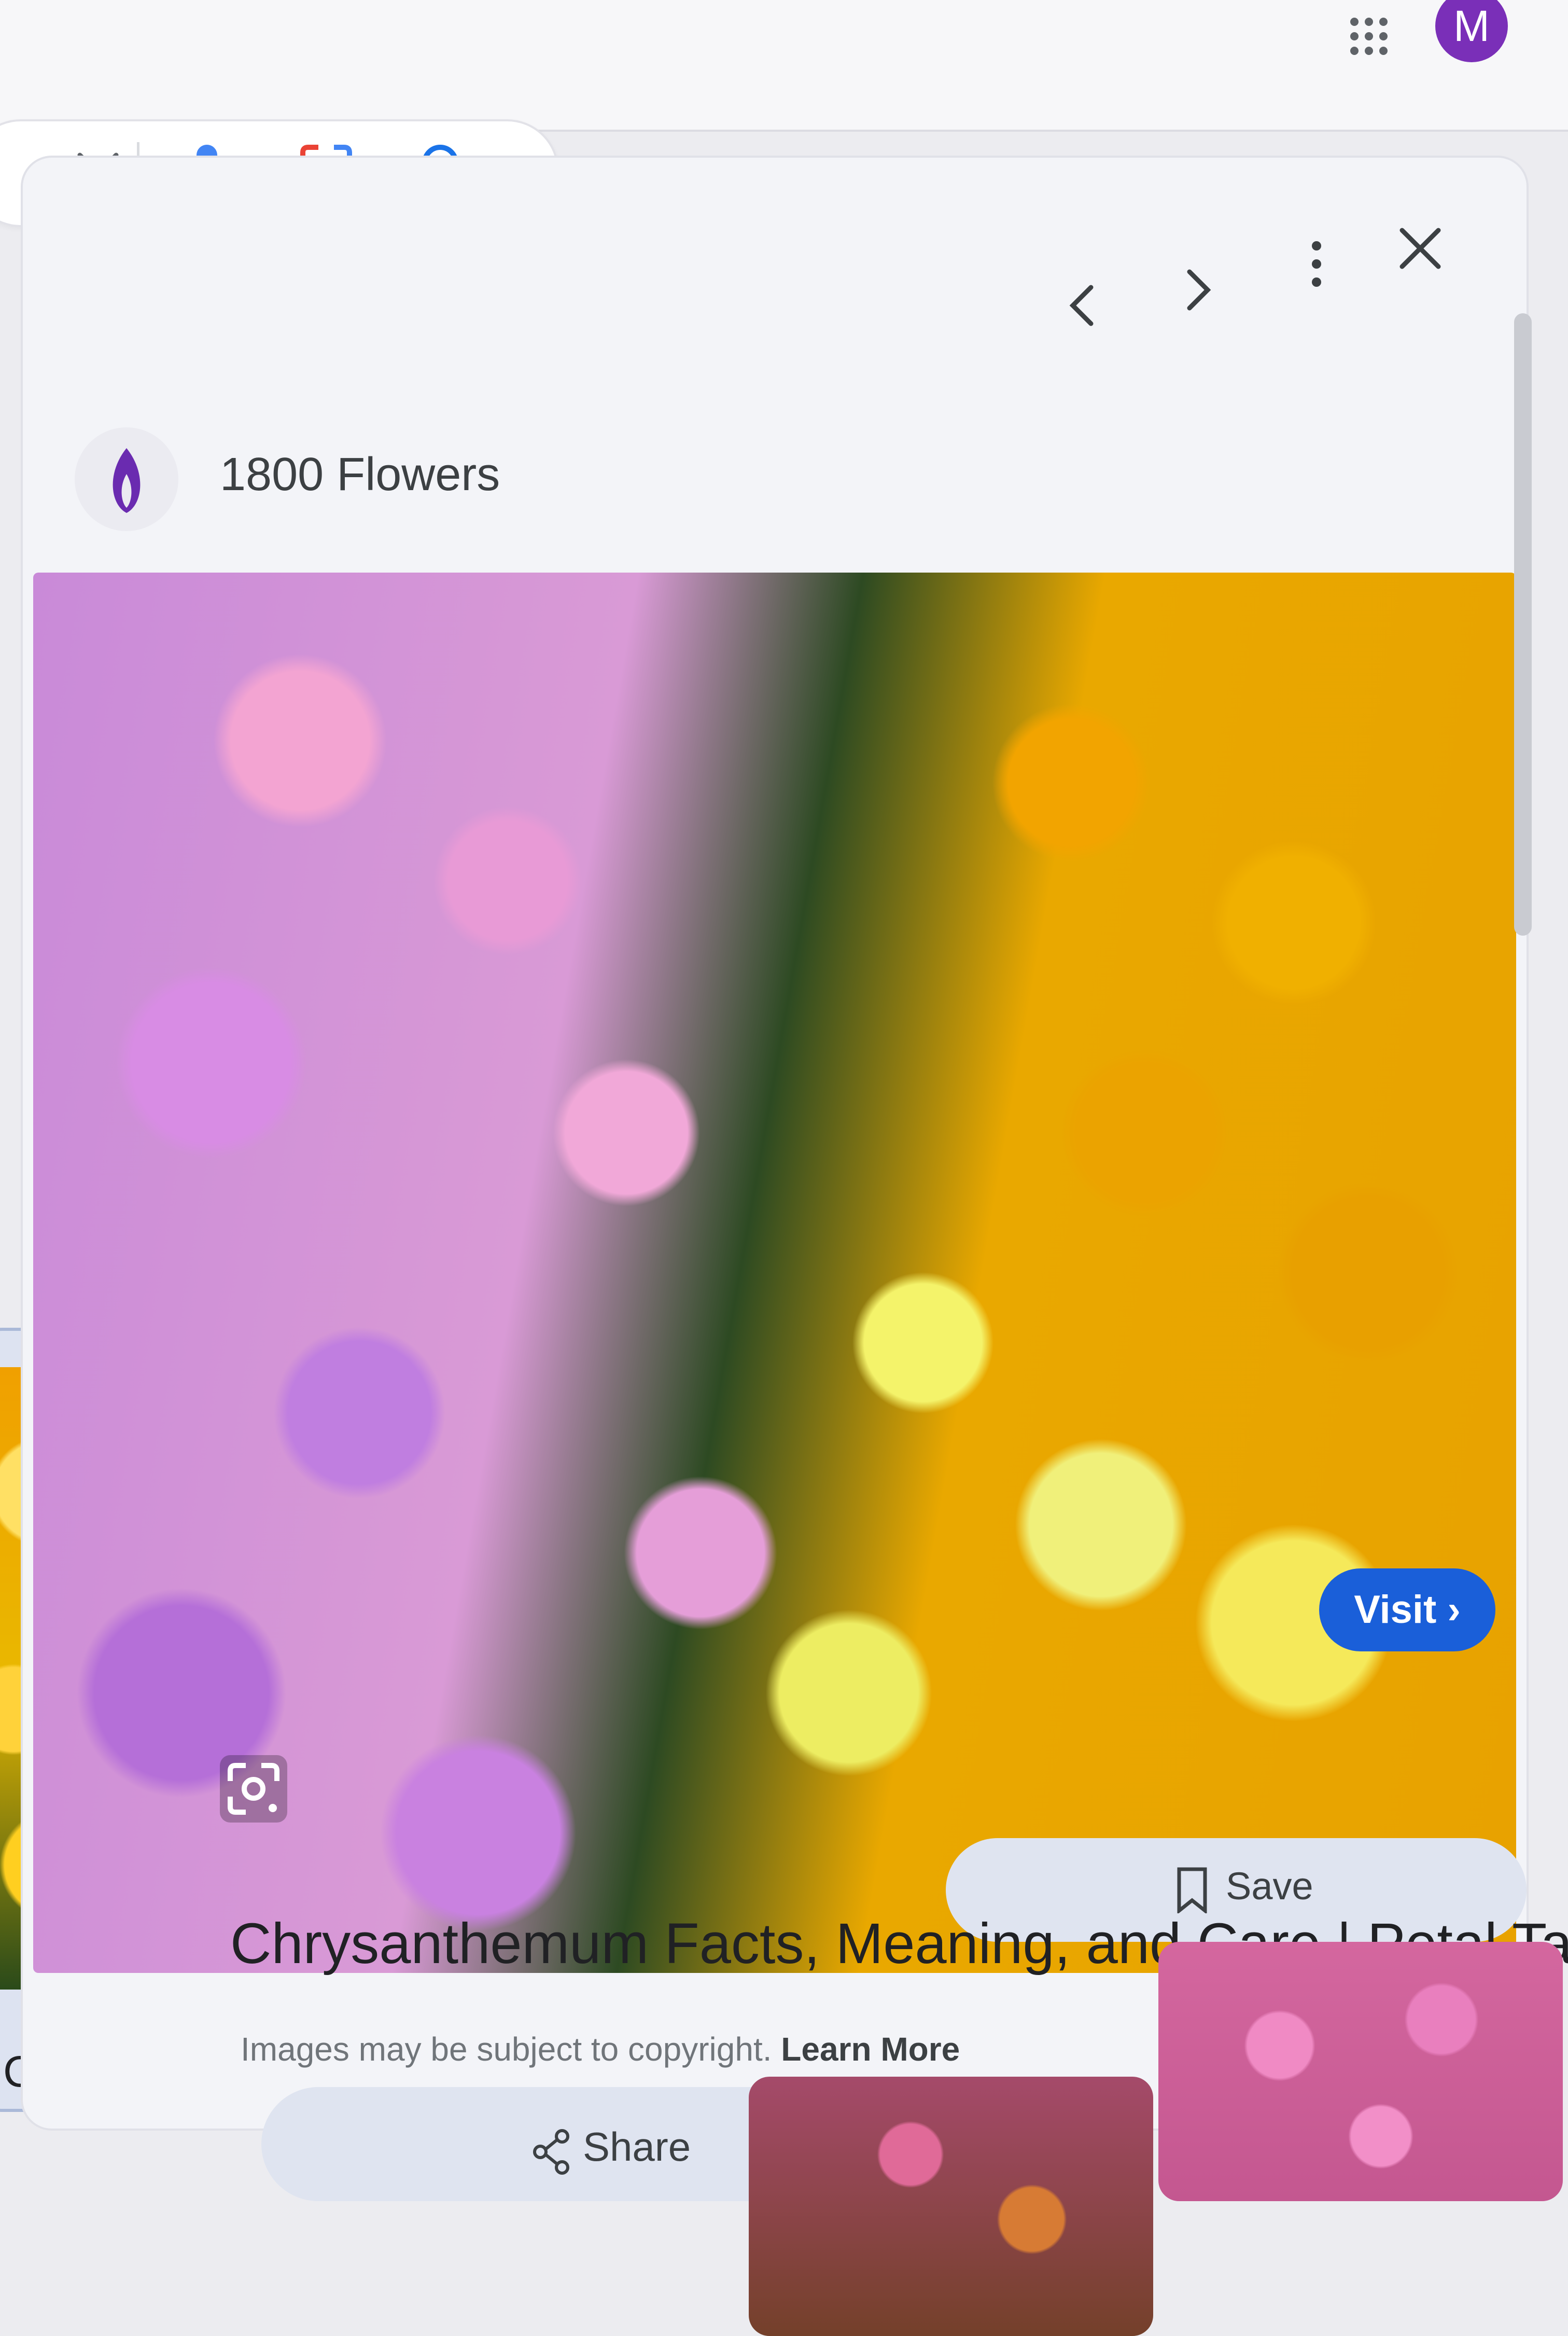 Image resolution: width=1568 pixels, height=2336 pixels. What do you see at coordinates (1192, 1890) in the screenshot?
I see `bookmark-icon` at bounding box center [1192, 1890].